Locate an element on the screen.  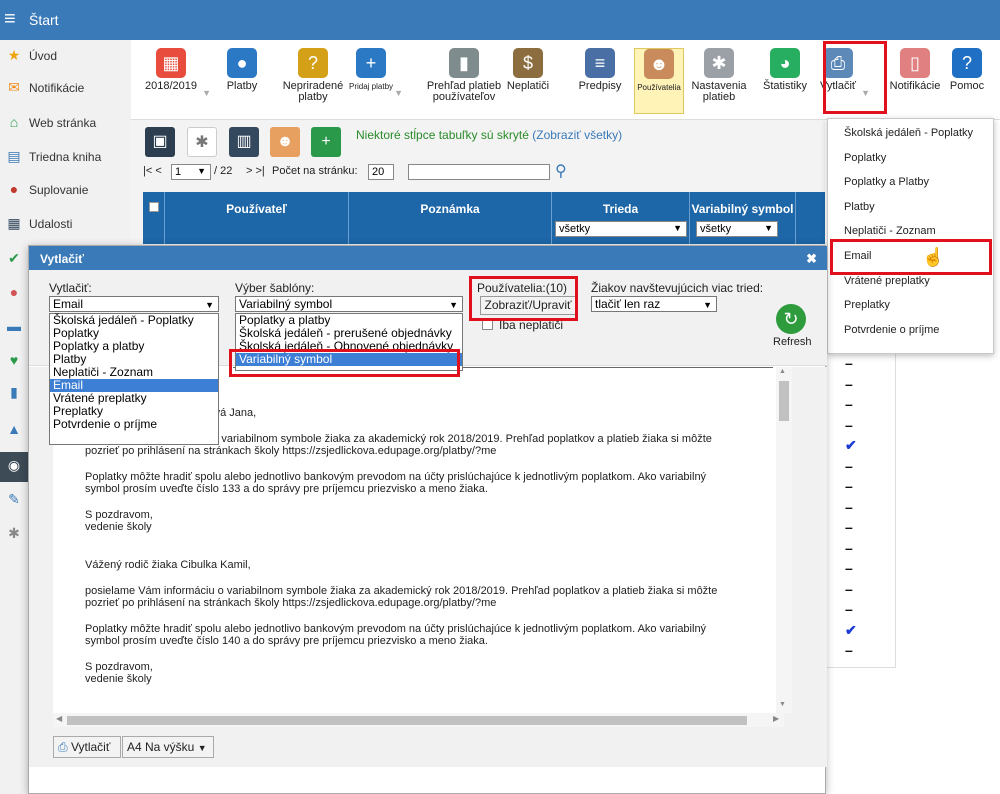
pager-first: |< < is located at coordinates (152, 171).